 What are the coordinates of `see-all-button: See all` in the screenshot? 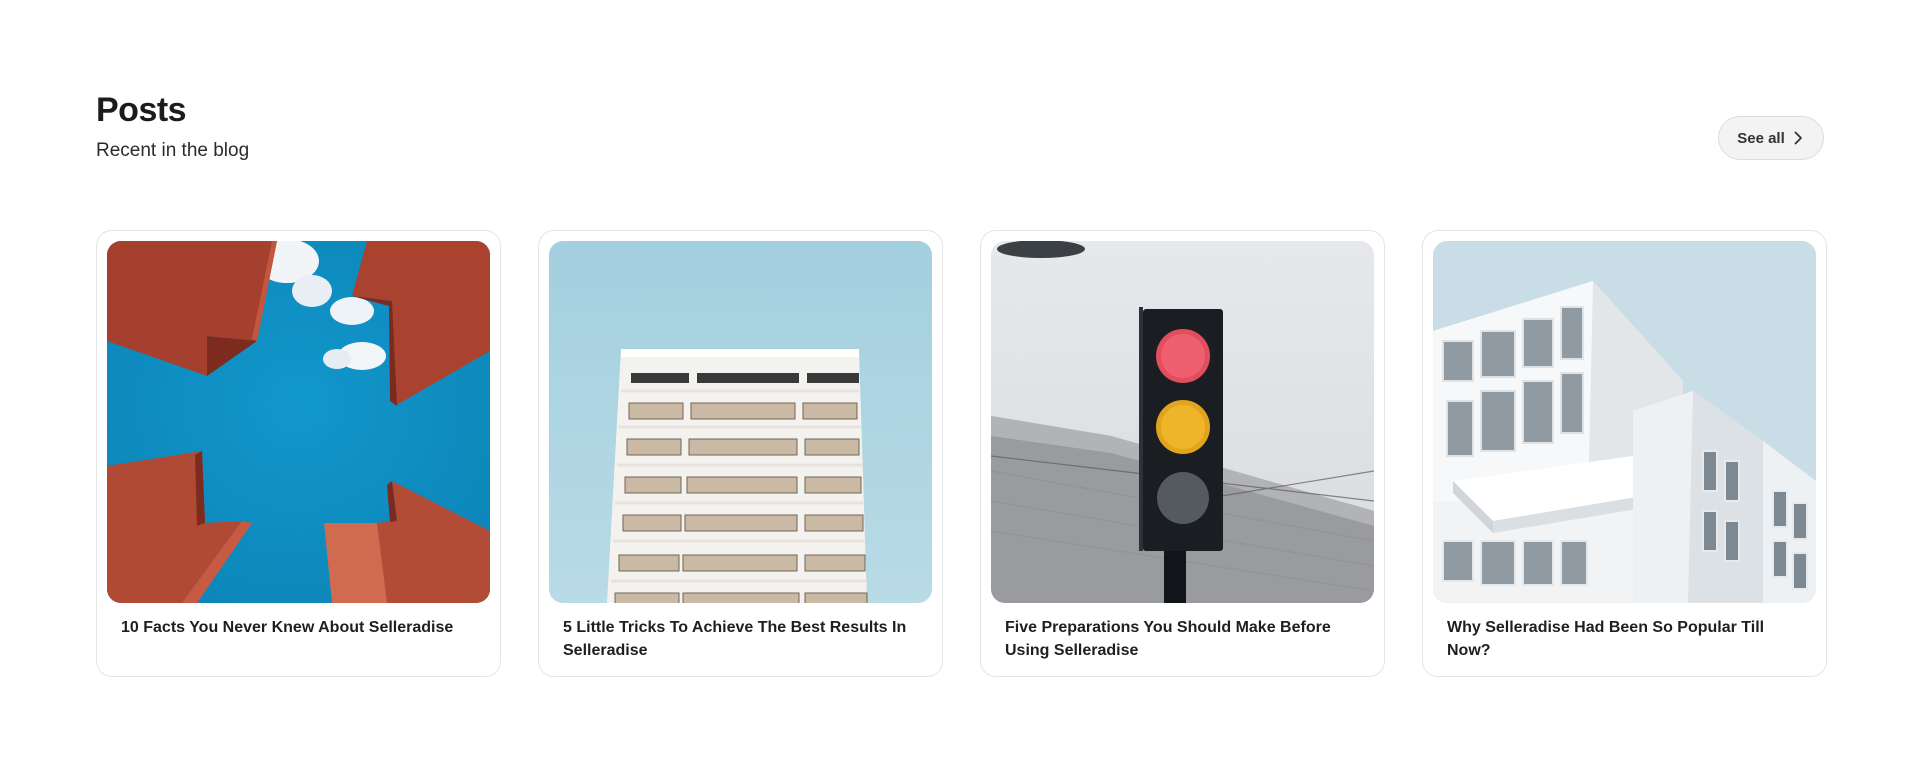 It's located at (1771, 138).